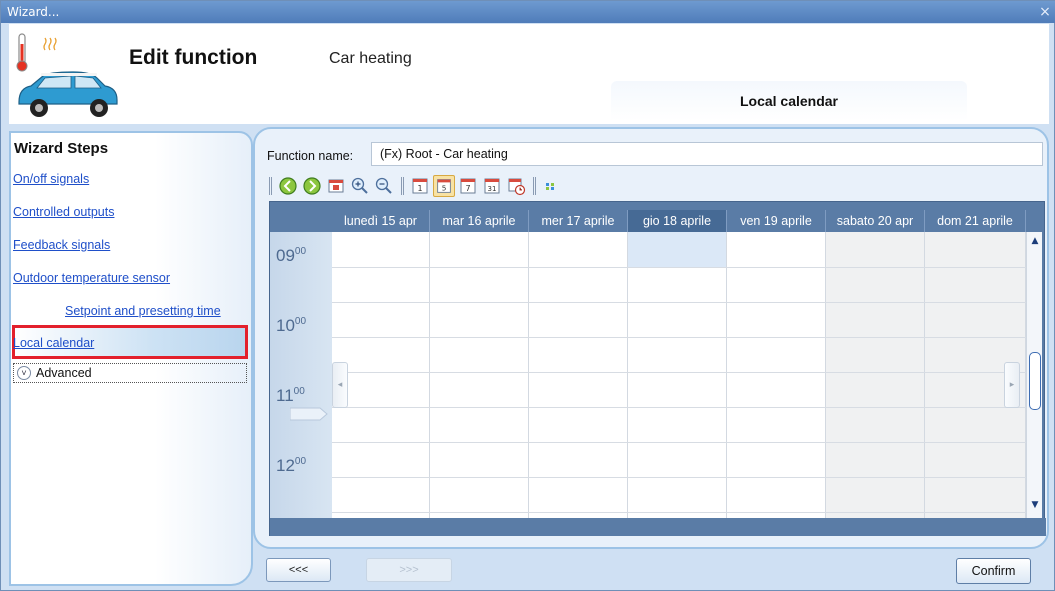 The width and height of the screenshot is (1055, 591). I want to click on chevron-down-icon: ˅, so click(24, 373).